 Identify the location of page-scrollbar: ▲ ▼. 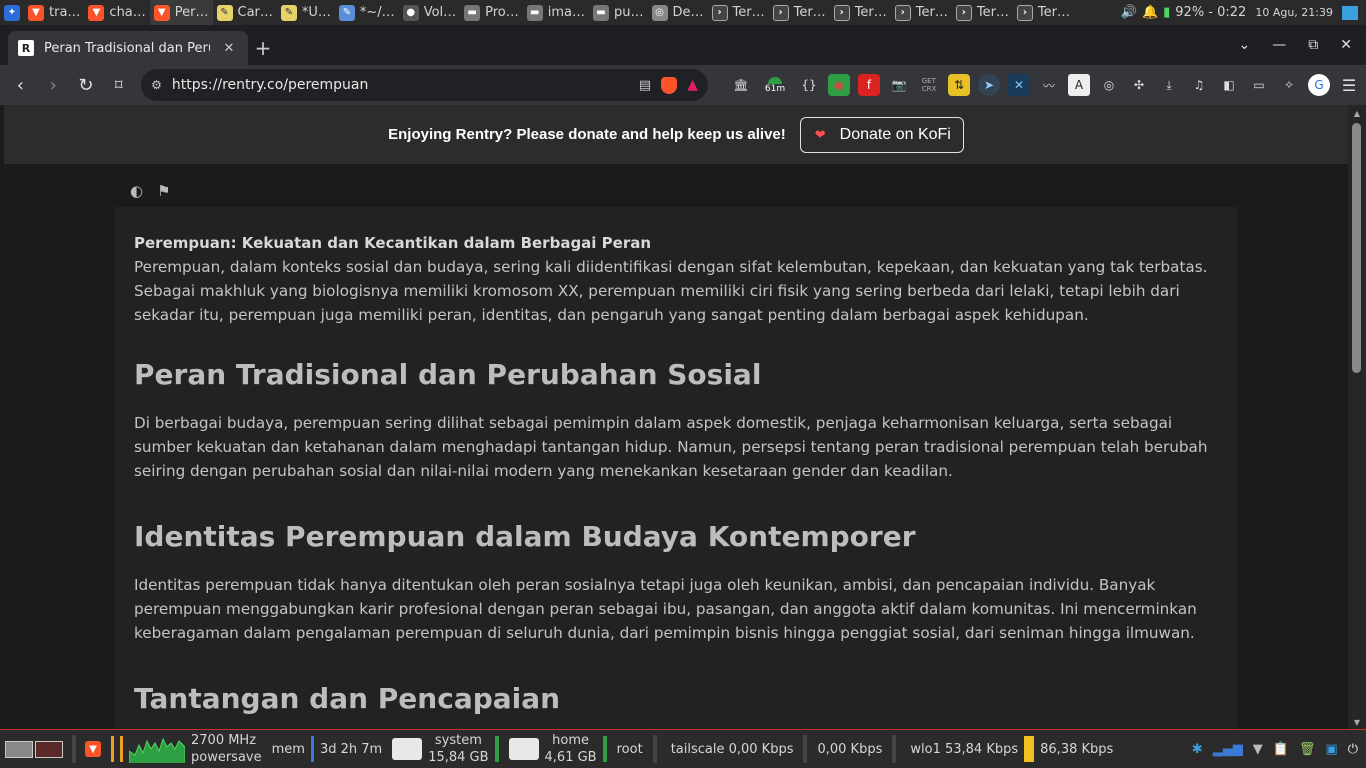
(1357, 417).